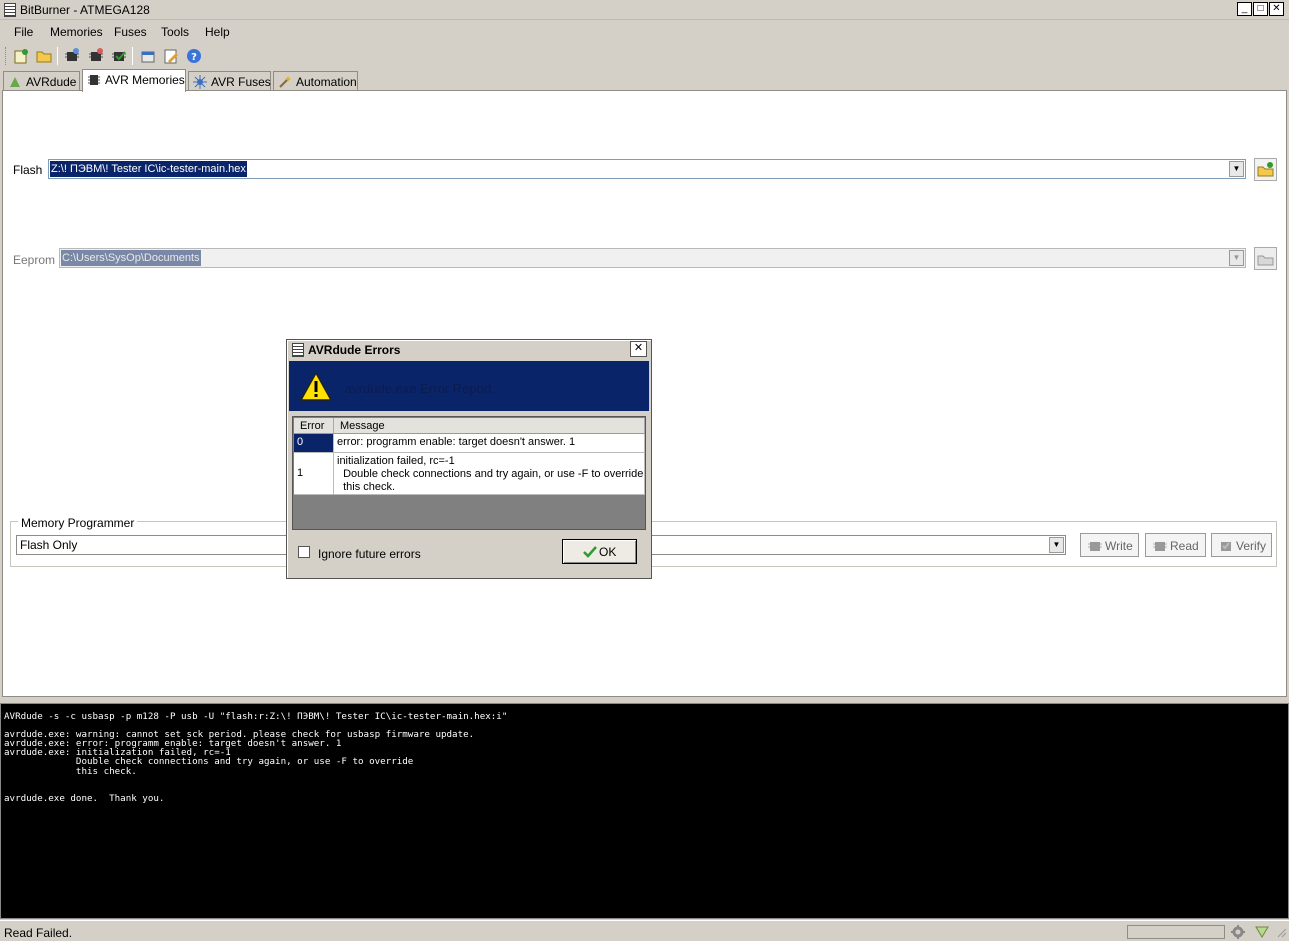  I want to click on eeprom-label: Eeprom, so click(34, 260).